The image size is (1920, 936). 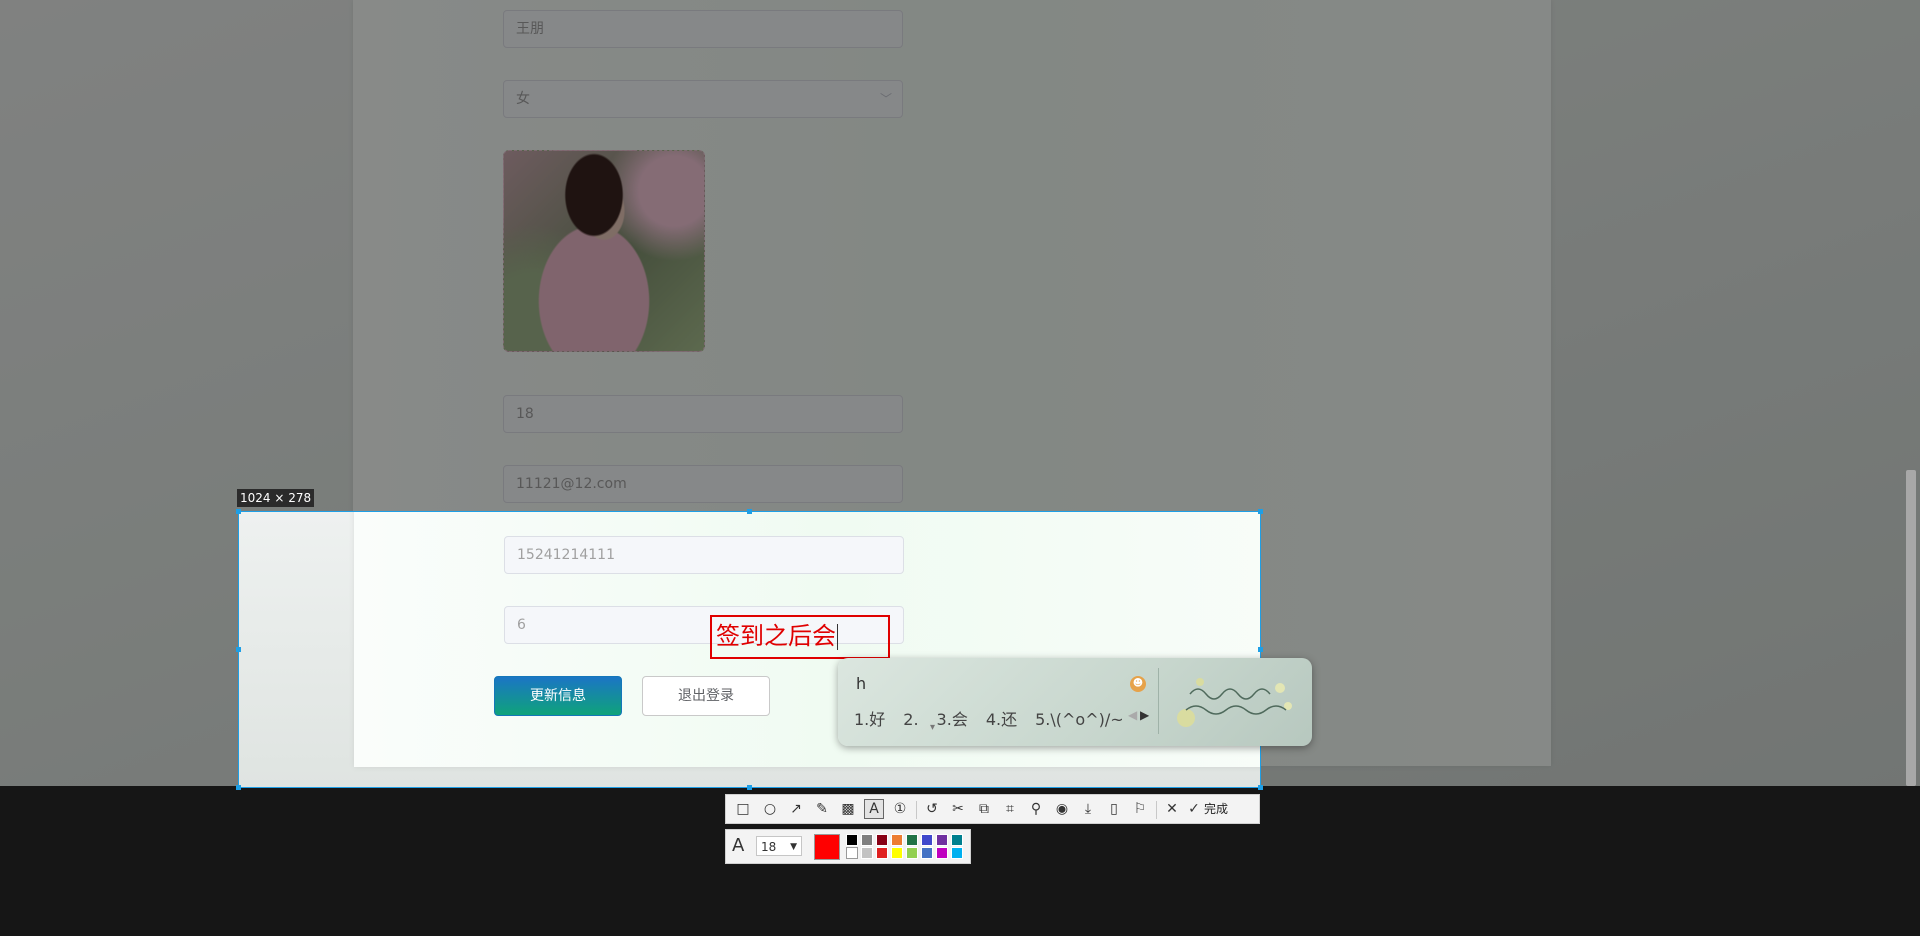 I want to click on ime-skin-artwork, so click(x=1236, y=702).